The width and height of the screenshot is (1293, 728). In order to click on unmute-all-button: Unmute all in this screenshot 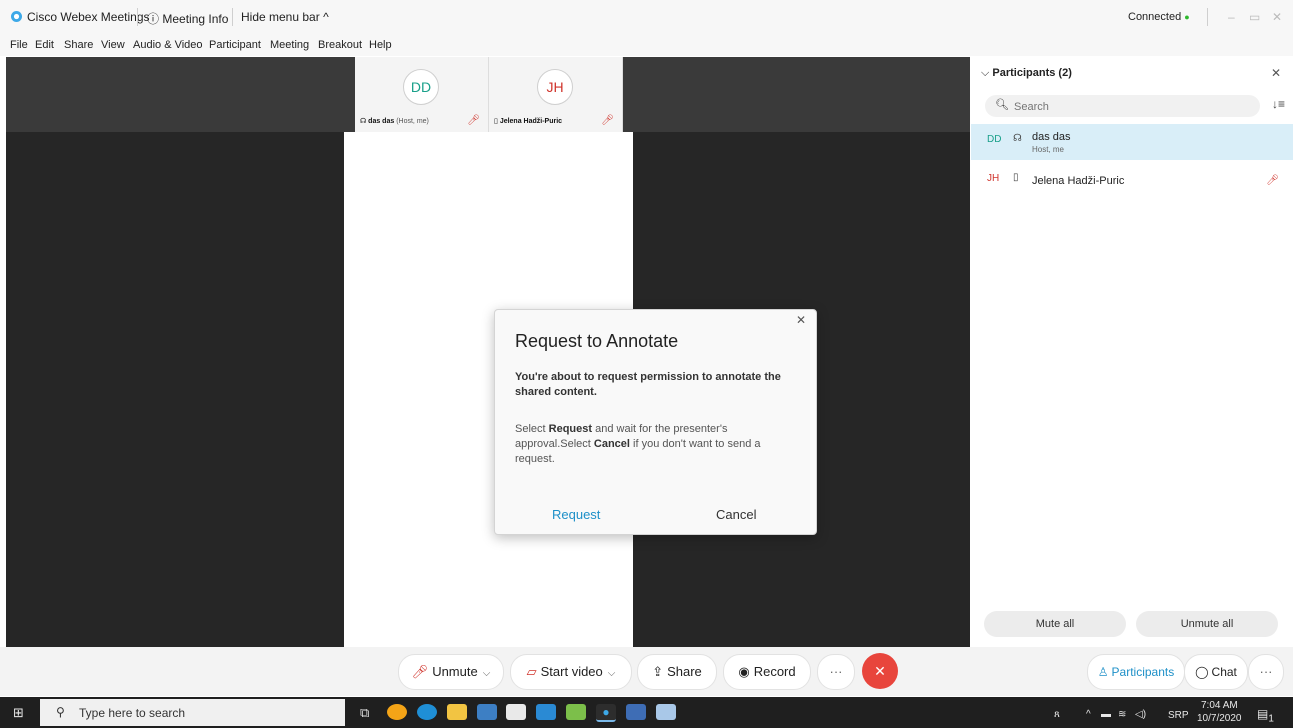, I will do `click(1207, 624)`.